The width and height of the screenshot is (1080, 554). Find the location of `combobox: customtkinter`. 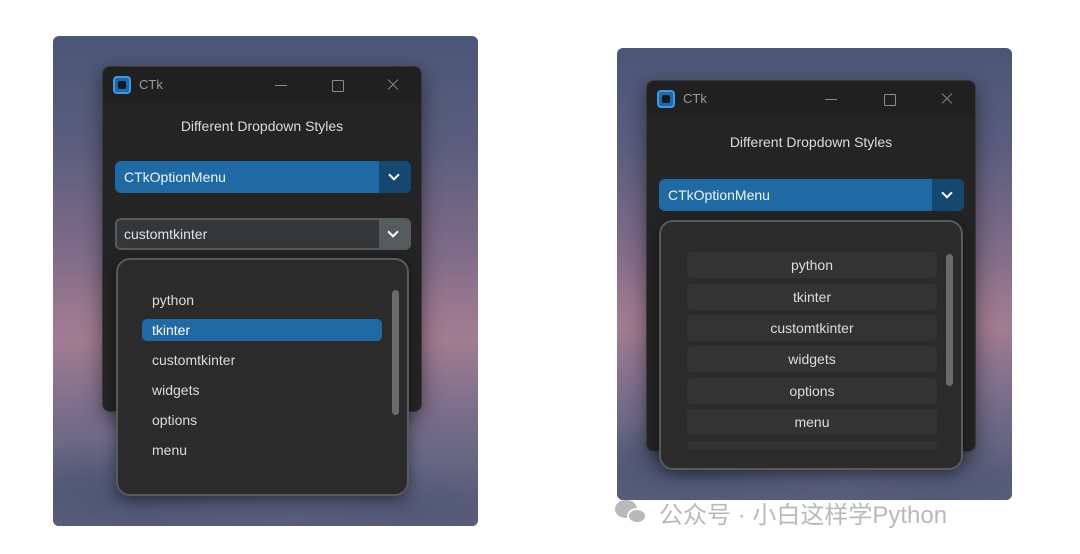

combobox: customtkinter is located at coordinates (263, 234).